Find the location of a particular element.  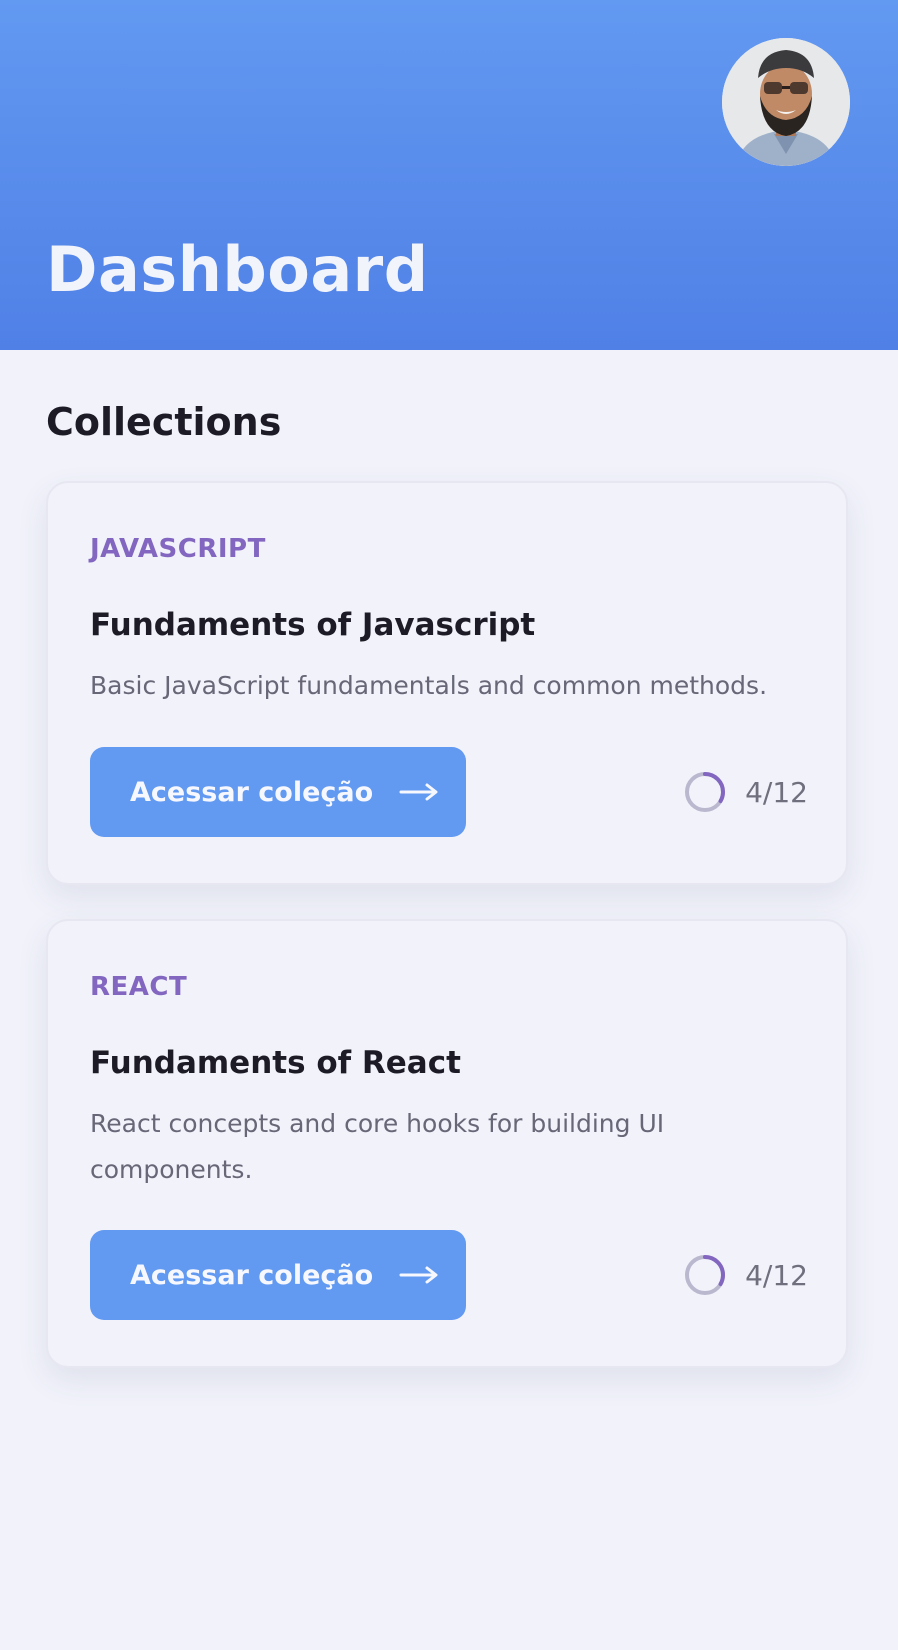

user-avatar-icon is located at coordinates (786, 102).